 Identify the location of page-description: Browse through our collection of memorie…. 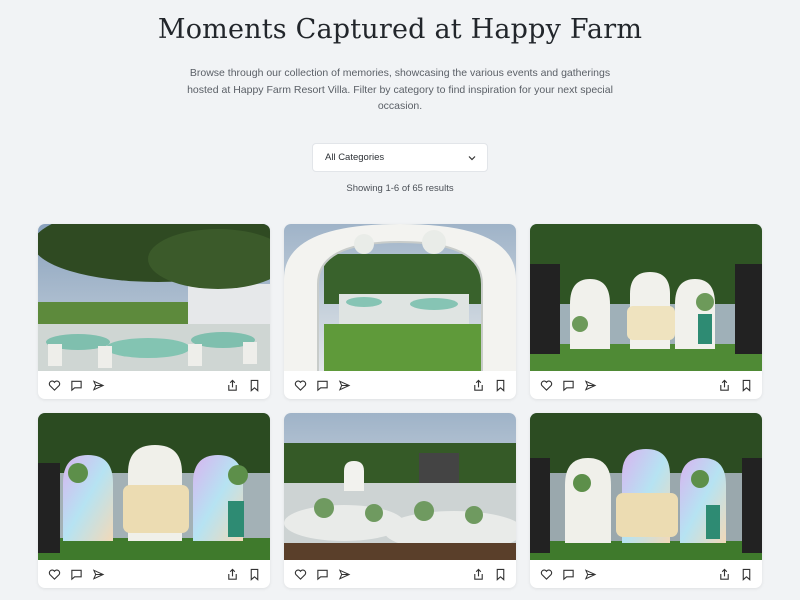
(400, 89).